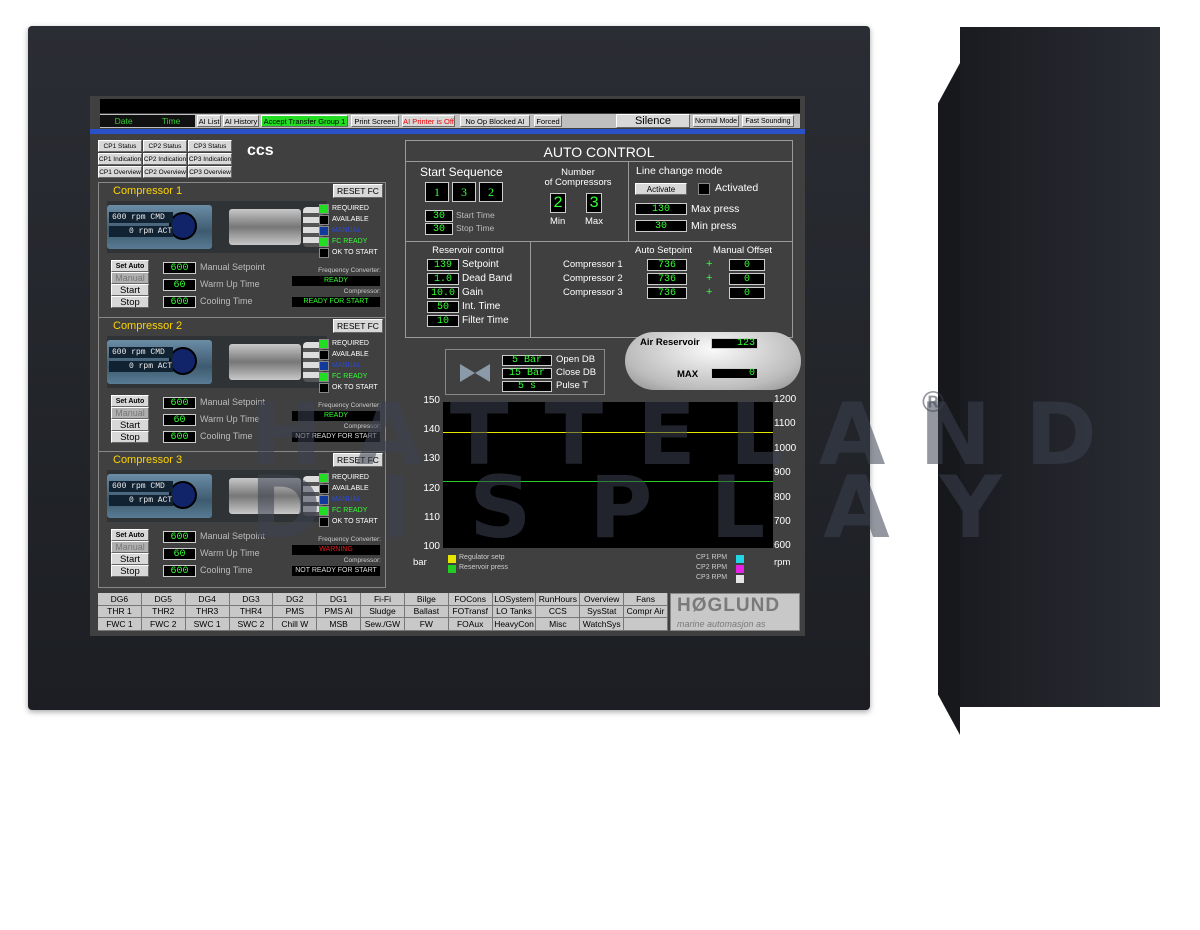 Image resolution: width=1200 pixels, height=930 pixels. What do you see at coordinates (443, 307) in the screenshot?
I see `reservoir-3-value: 50` at bounding box center [443, 307].